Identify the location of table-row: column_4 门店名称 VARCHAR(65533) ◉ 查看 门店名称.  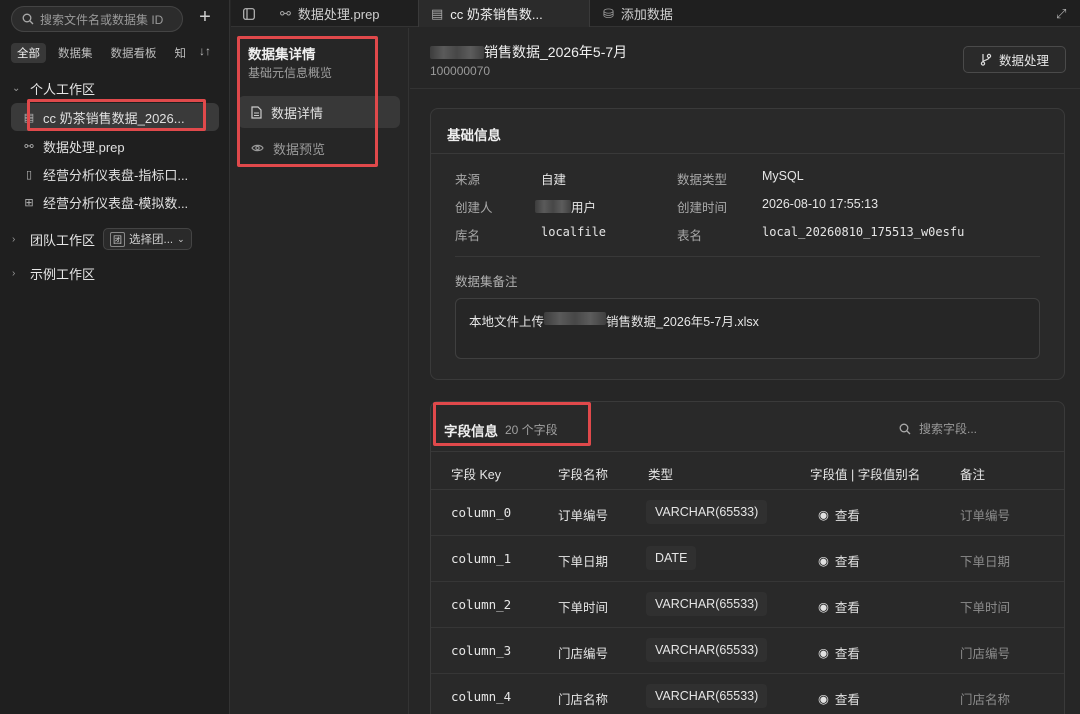
(747, 694).